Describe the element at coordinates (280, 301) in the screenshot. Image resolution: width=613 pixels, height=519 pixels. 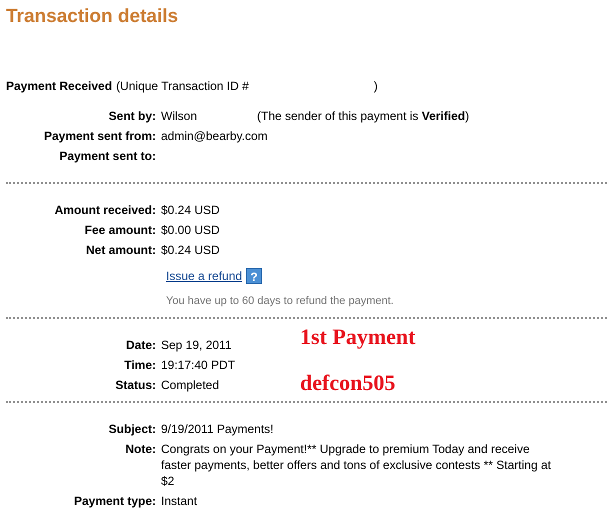
I see `refund-hint: You have up to 60 days to refund the payment.` at that location.